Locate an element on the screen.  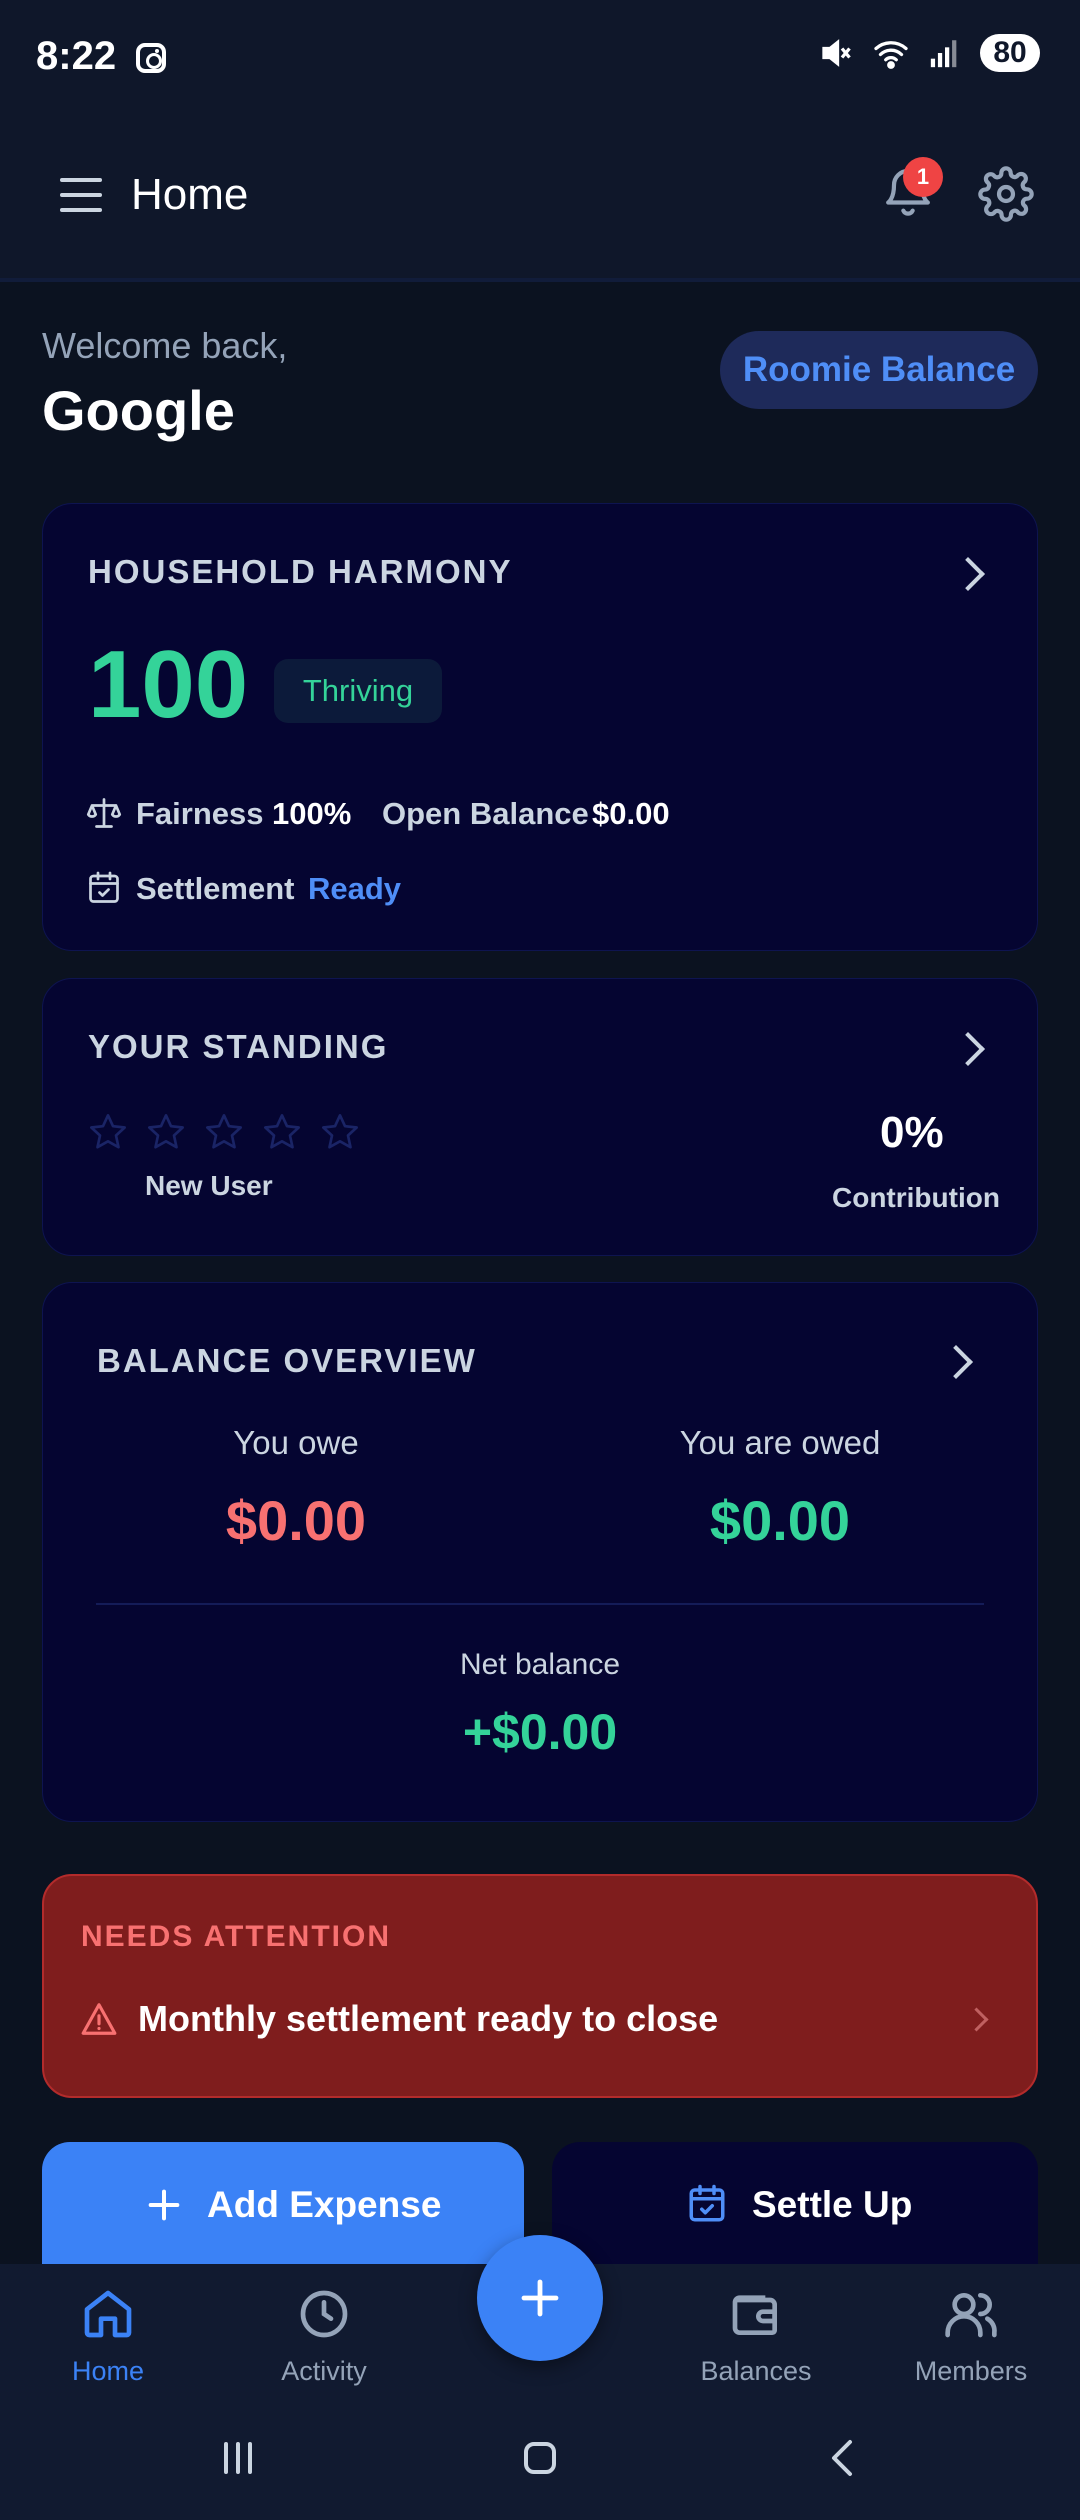
you-are-owed-label: You are owed is located at coordinates (780, 1442).